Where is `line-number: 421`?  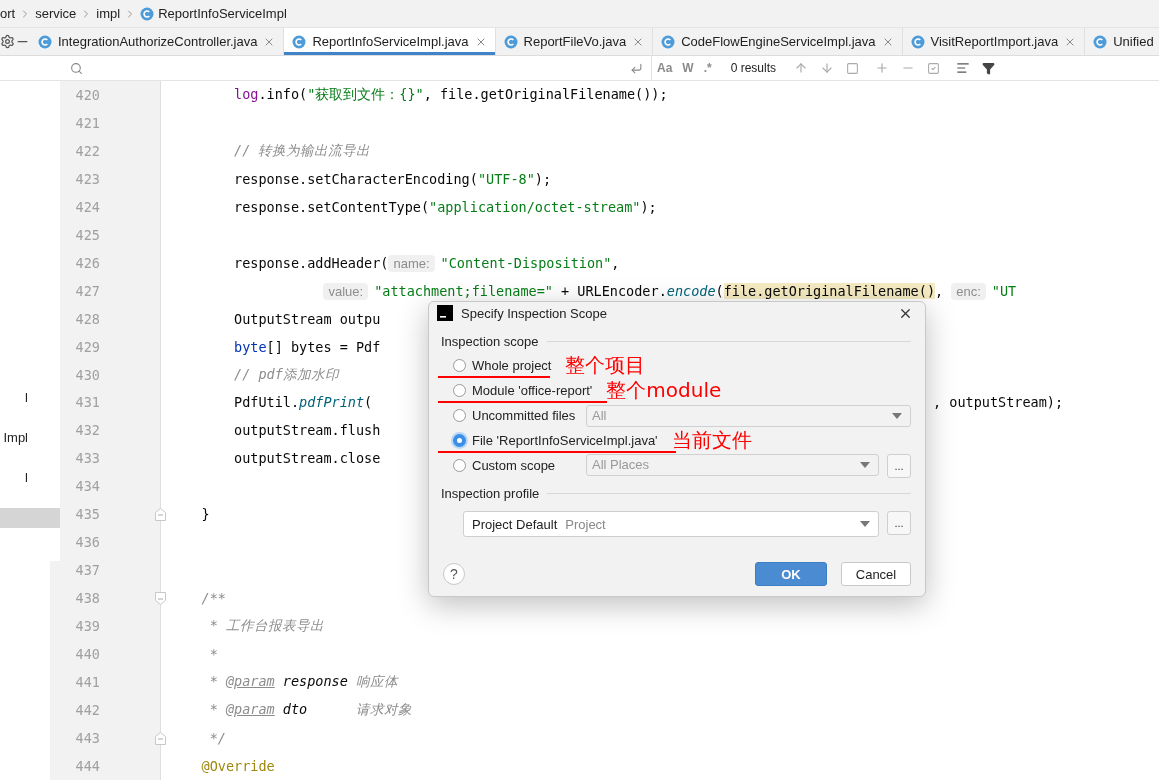
line-number: 421 is located at coordinates (87, 122).